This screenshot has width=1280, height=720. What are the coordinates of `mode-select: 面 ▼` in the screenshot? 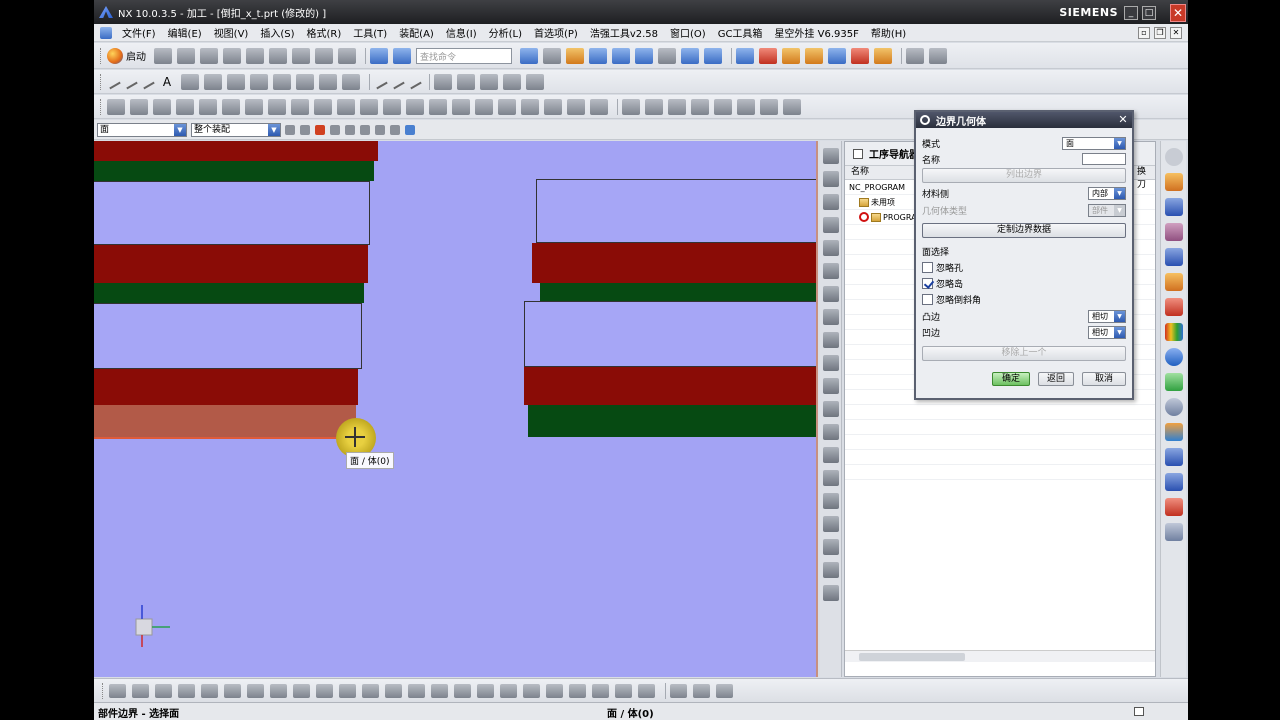 It's located at (1094, 143).